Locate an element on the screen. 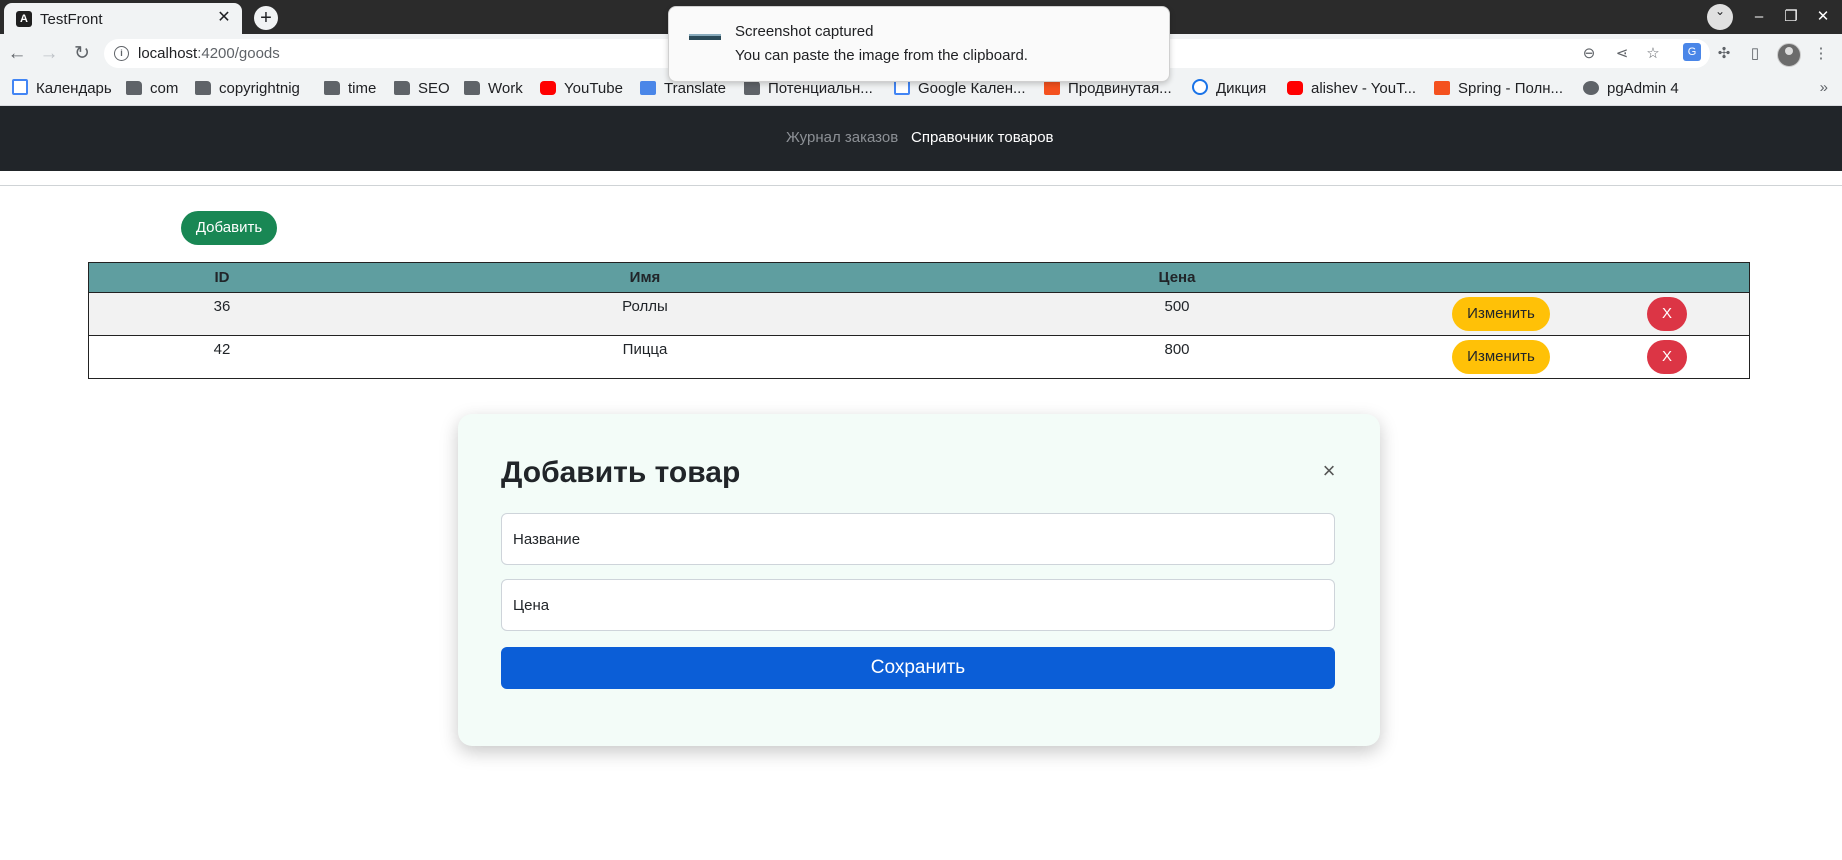  back-icon: ← is located at coordinates (17, 54).